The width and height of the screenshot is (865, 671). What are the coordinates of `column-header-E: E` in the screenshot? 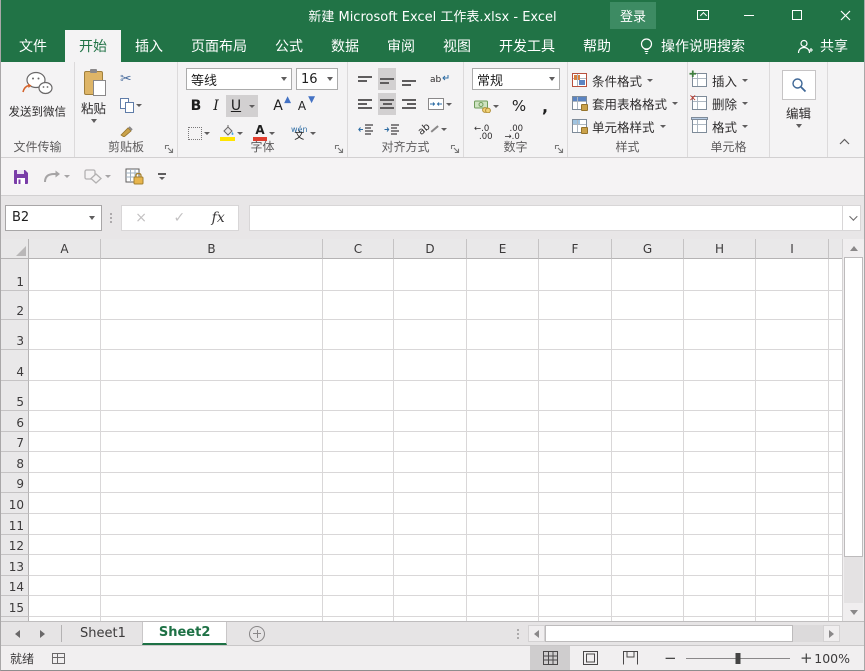 It's located at (503, 249).